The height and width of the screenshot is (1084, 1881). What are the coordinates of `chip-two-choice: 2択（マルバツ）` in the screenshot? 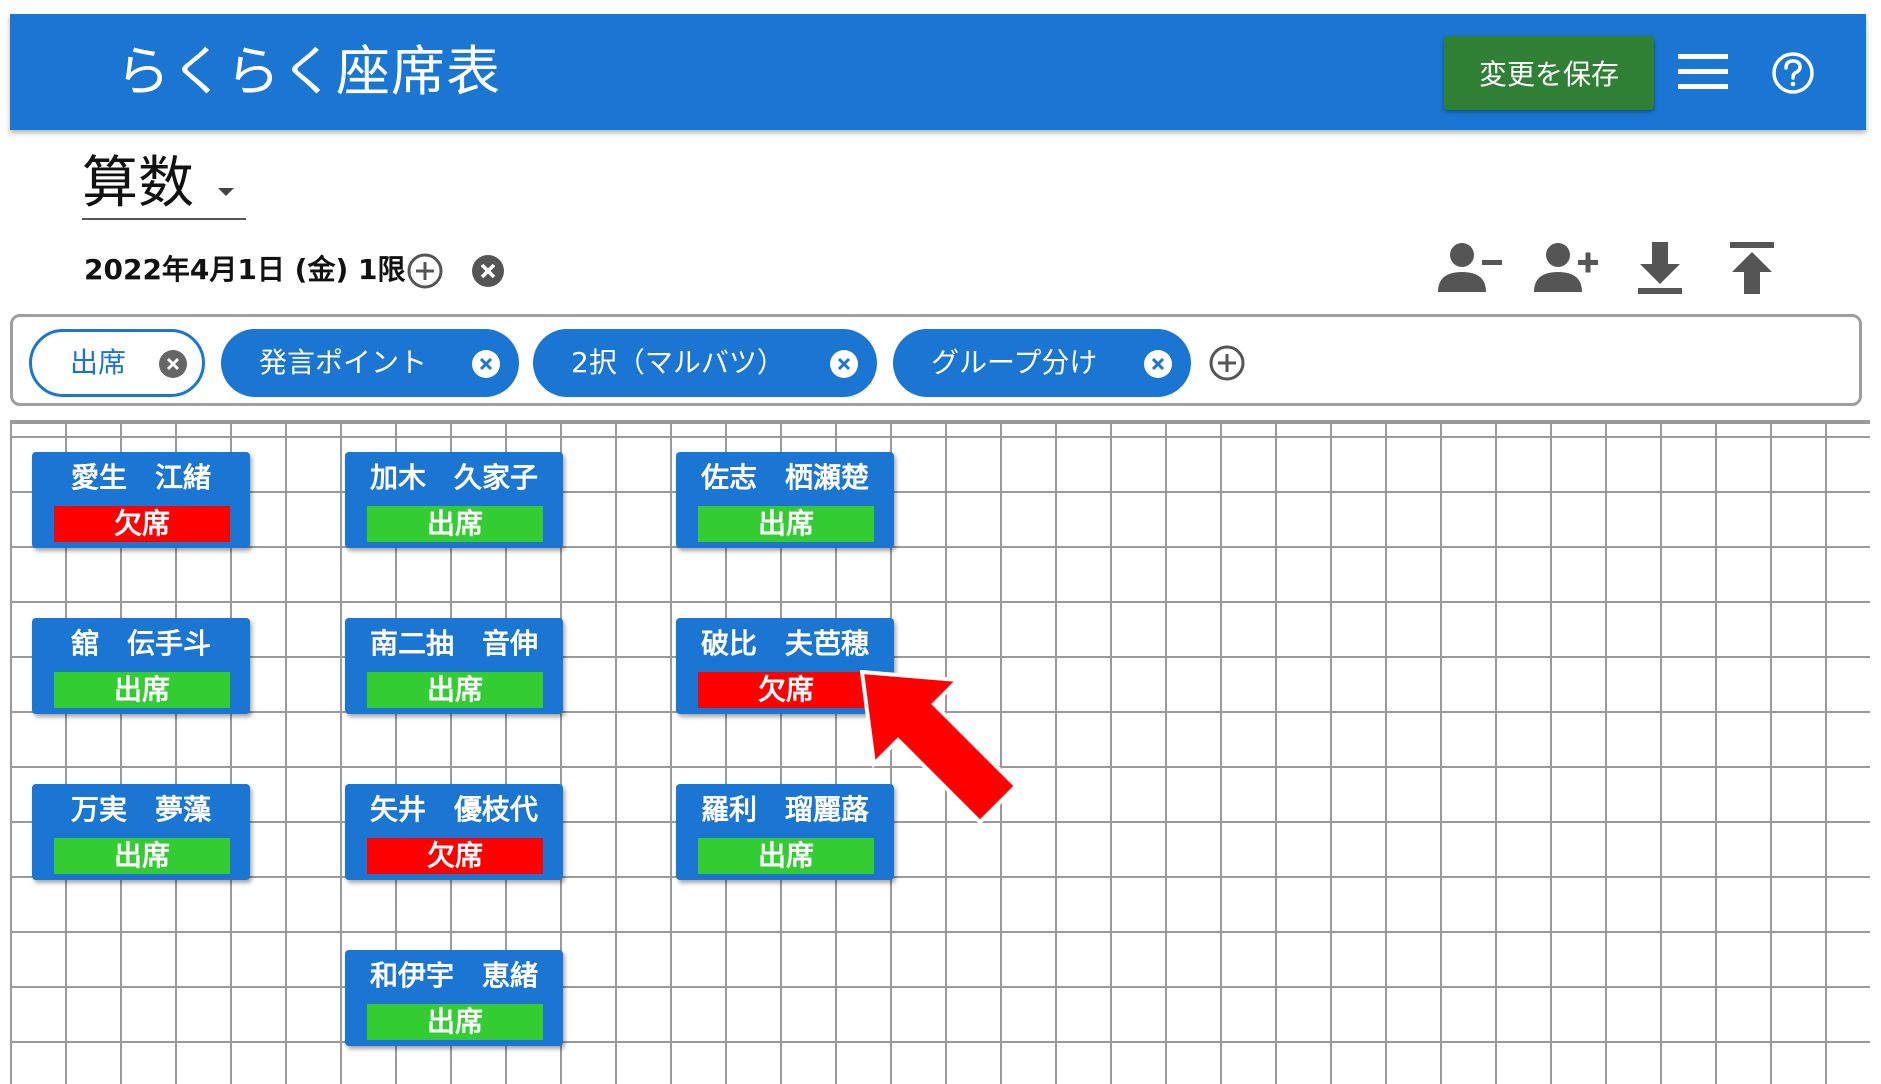 It's located at (705, 363).